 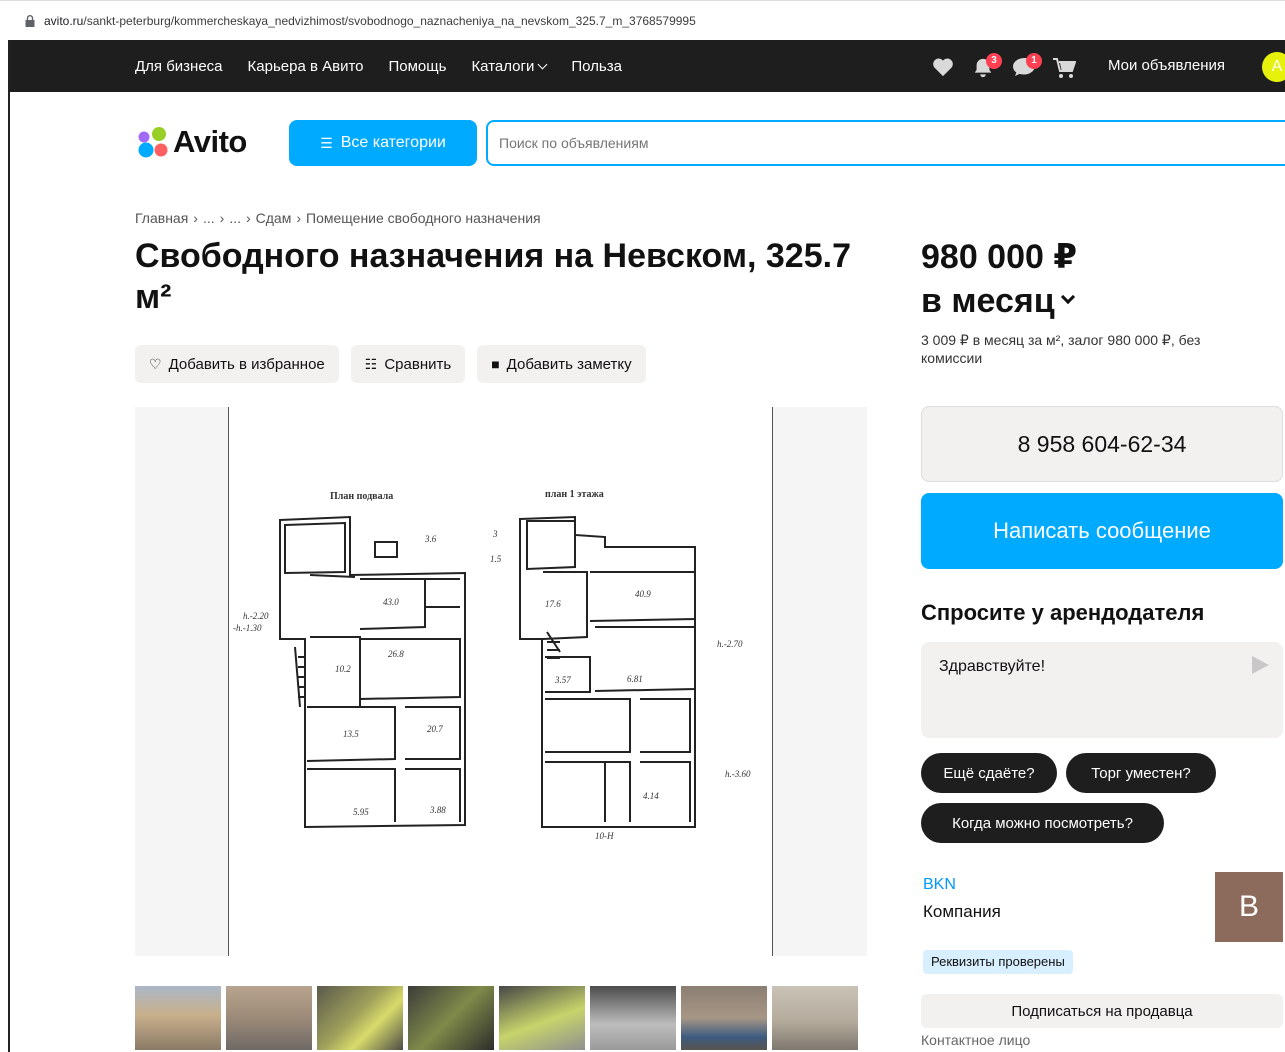 I want to click on compare-button: ☷ Сравнить, so click(x=408, y=364).